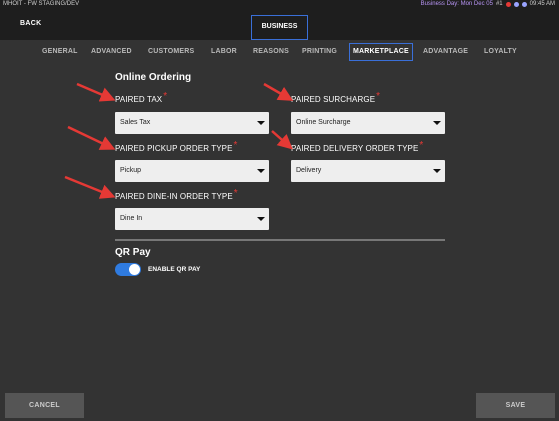  Describe the element at coordinates (499, 4) in the screenshot. I see `terminal-number: #1` at that location.